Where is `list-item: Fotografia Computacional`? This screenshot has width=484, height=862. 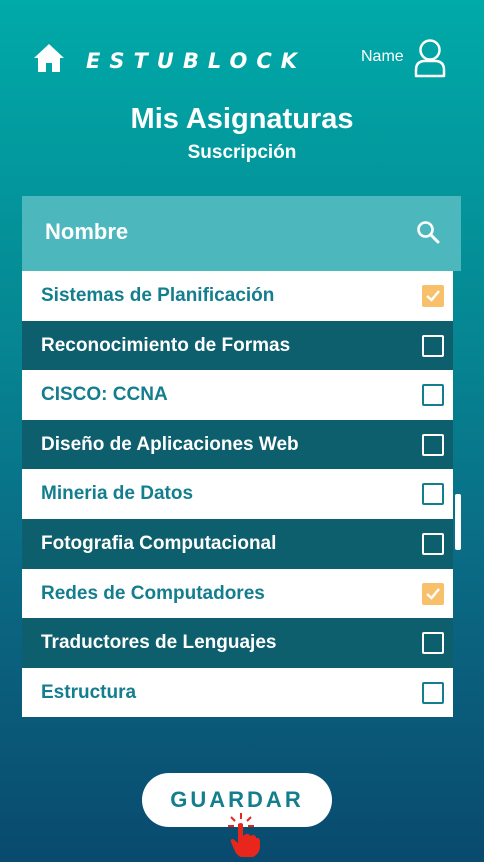 list-item: Fotografia Computacional is located at coordinates (237, 543).